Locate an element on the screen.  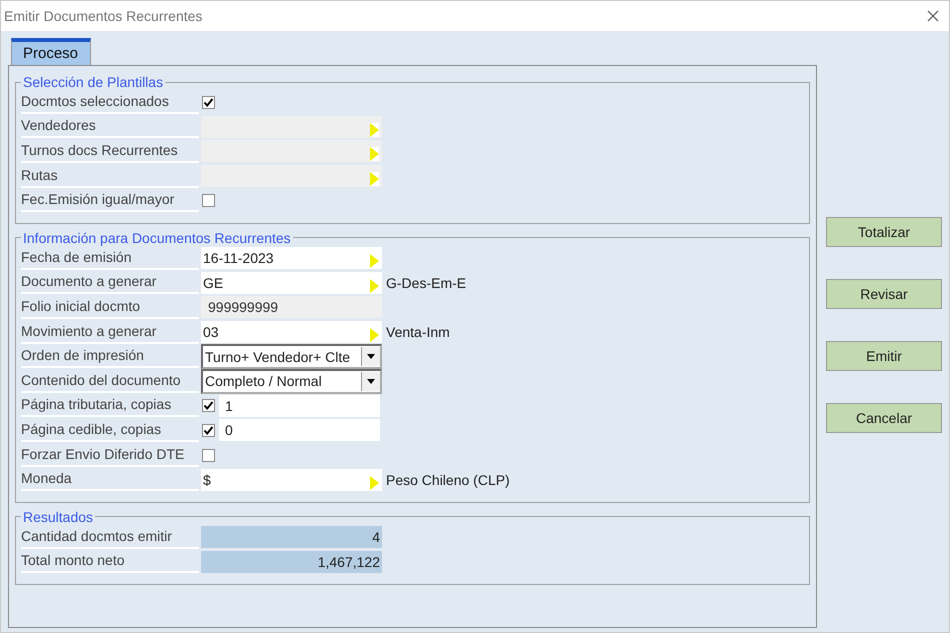
description-text: G-Des-Em-E is located at coordinates (426, 282).